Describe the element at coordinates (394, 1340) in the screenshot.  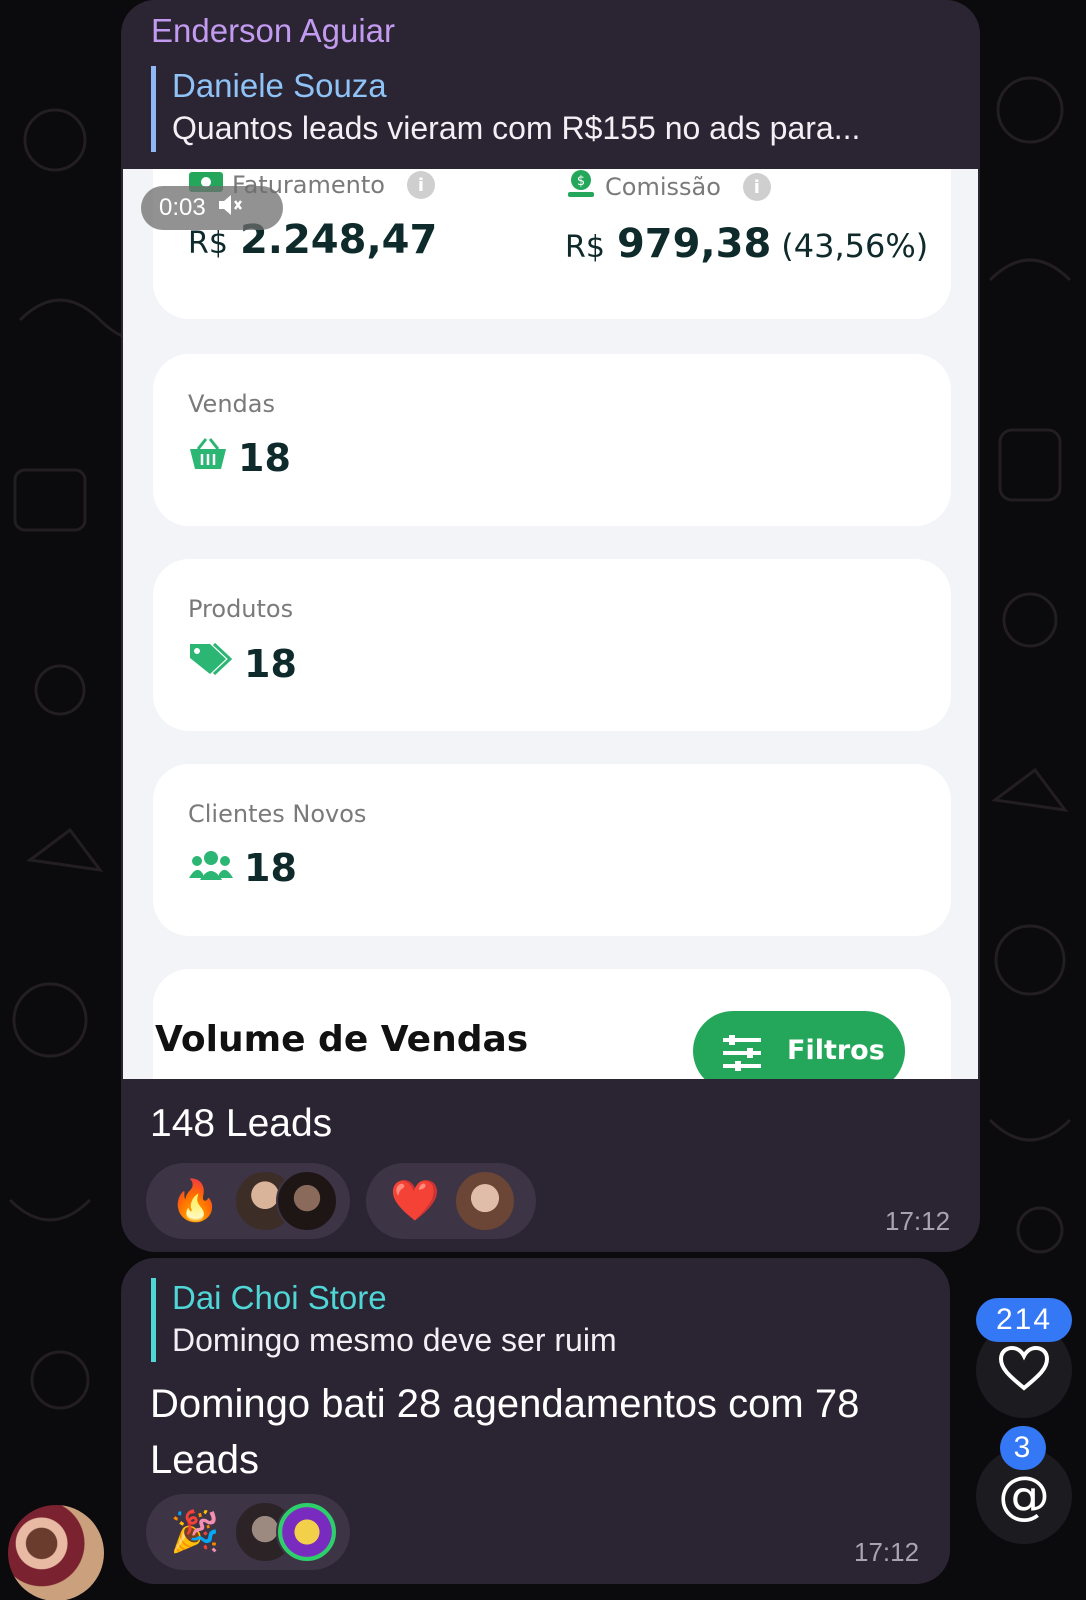
I see `reply-text: Domingo mesmo deve ser ruim` at that location.